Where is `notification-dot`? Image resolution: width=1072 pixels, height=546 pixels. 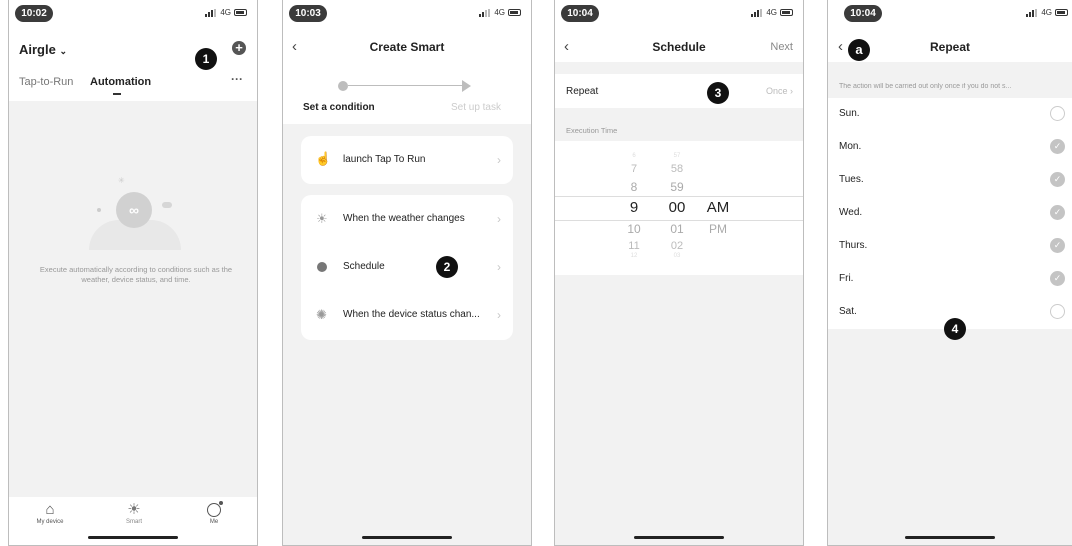 notification-dot is located at coordinates (221, 503).